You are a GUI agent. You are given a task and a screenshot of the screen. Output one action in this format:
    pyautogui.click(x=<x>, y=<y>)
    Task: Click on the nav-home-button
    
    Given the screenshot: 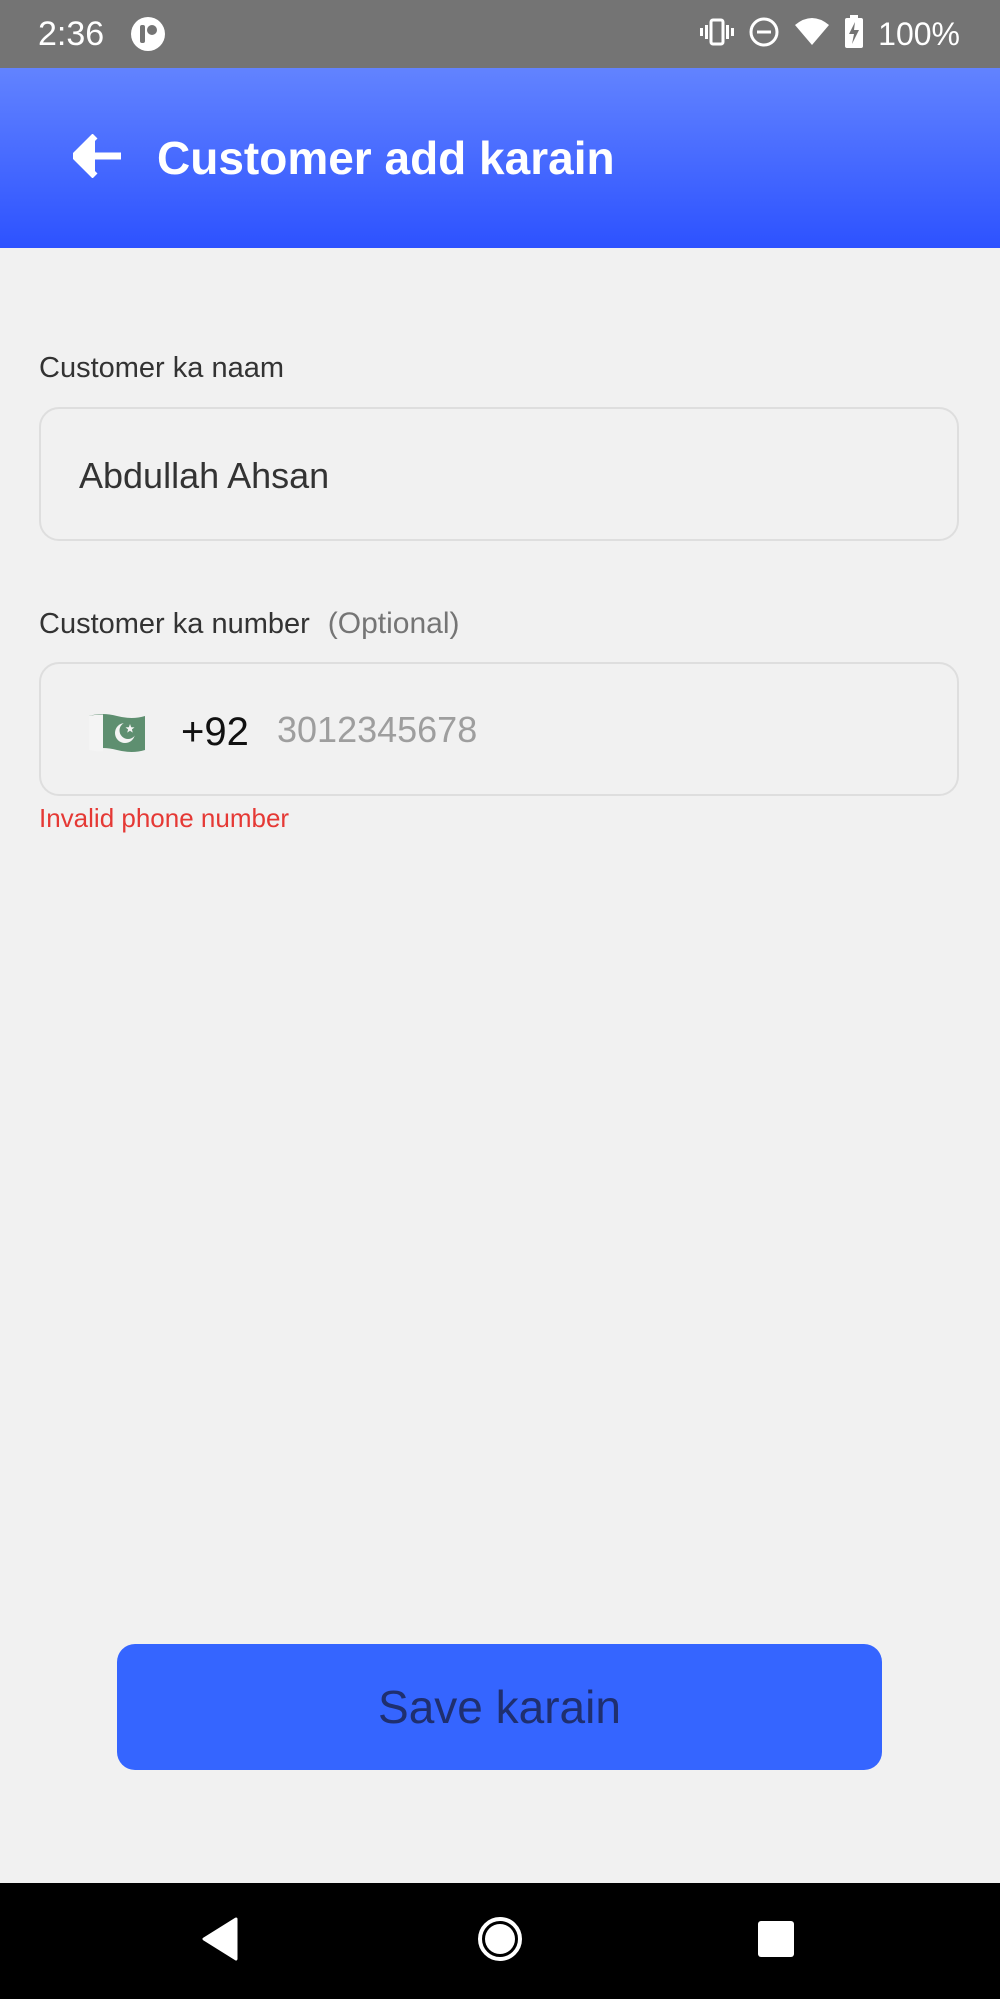 What is the action you would take?
    pyautogui.click(x=500, y=1941)
    